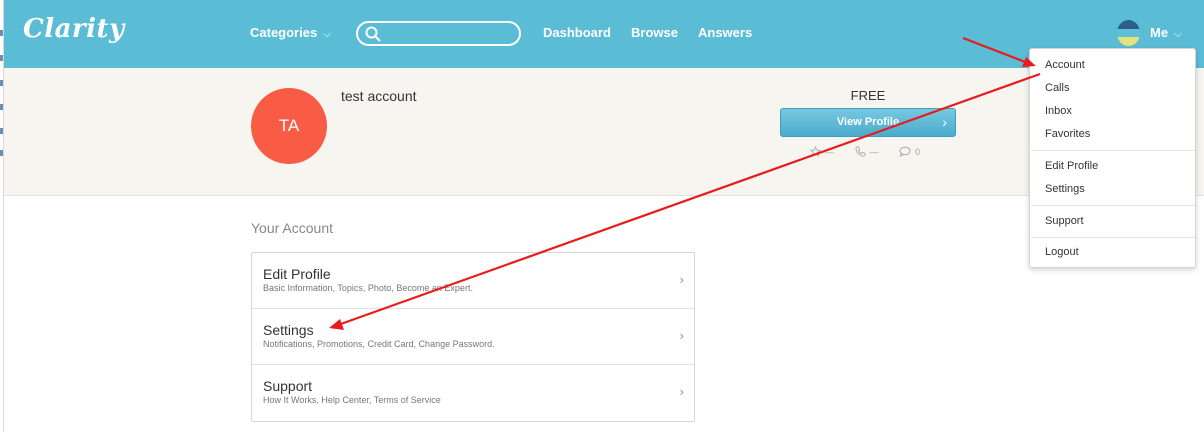 This screenshot has height=432, width=1204. Describe the element at coordinates (577, 32) in the screenshot. I see `nav-dashboard: Dashboard` at that location.